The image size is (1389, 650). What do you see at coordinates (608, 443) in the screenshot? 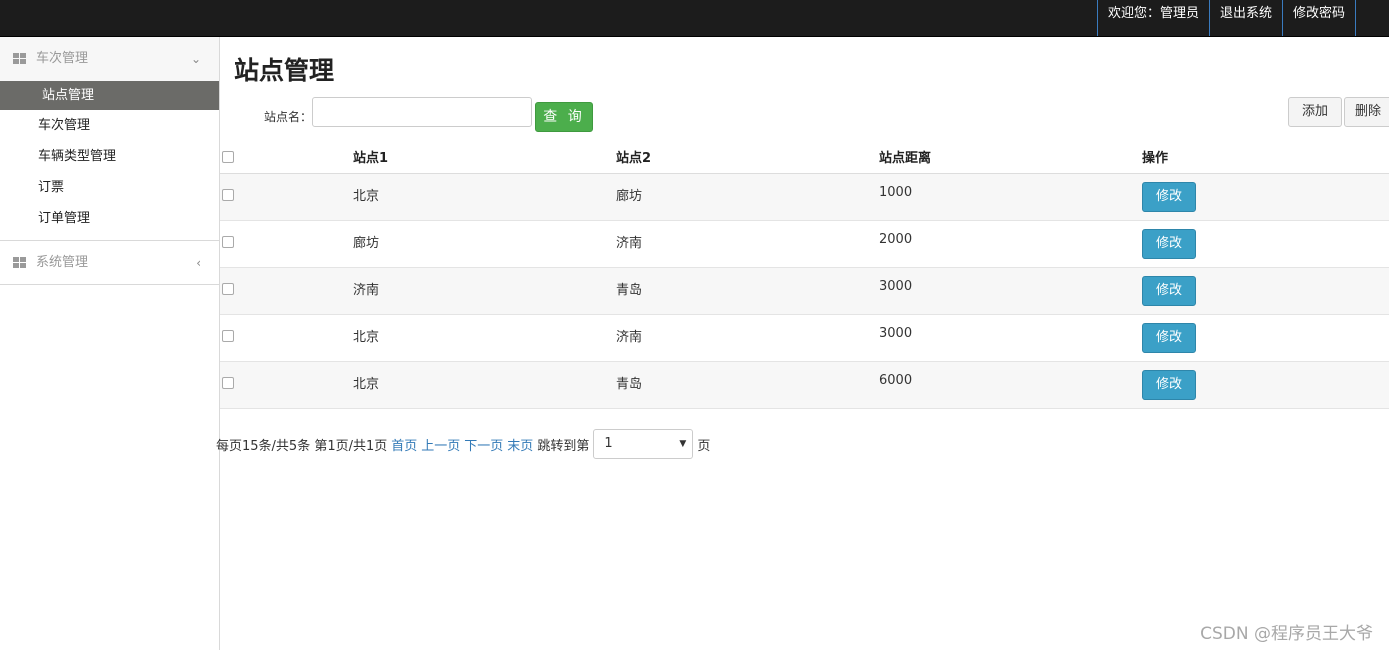
I see `page-select-value: 1` at bounding box center [608, 443].